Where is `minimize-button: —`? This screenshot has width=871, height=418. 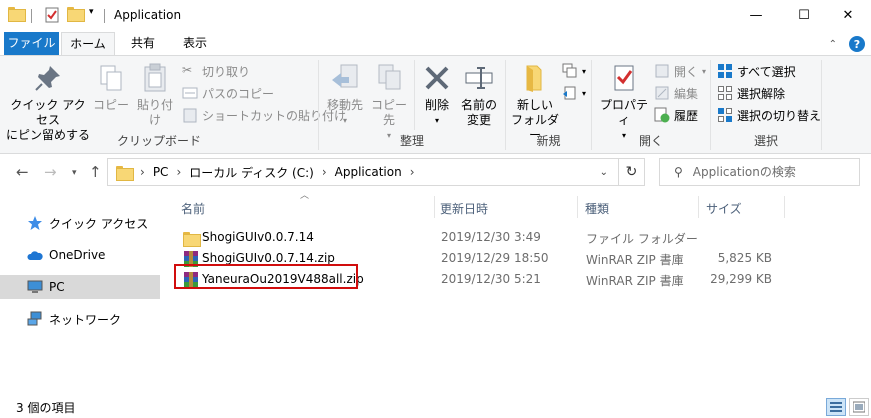
minimize-button: — is located at coordinates (756, 15).